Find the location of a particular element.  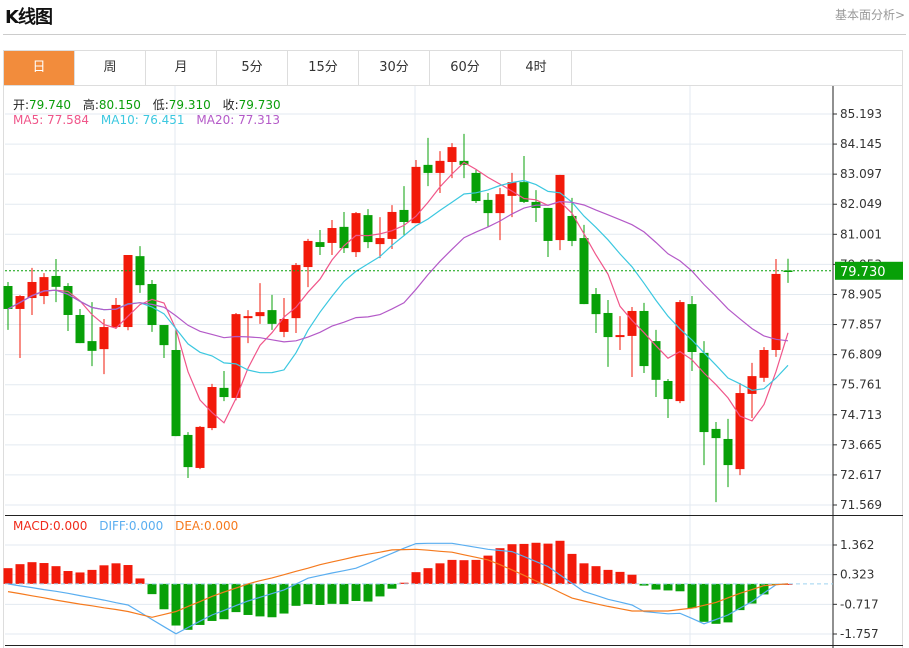

macd-tick-label: -1.757 is located at coordinates (859, 634).